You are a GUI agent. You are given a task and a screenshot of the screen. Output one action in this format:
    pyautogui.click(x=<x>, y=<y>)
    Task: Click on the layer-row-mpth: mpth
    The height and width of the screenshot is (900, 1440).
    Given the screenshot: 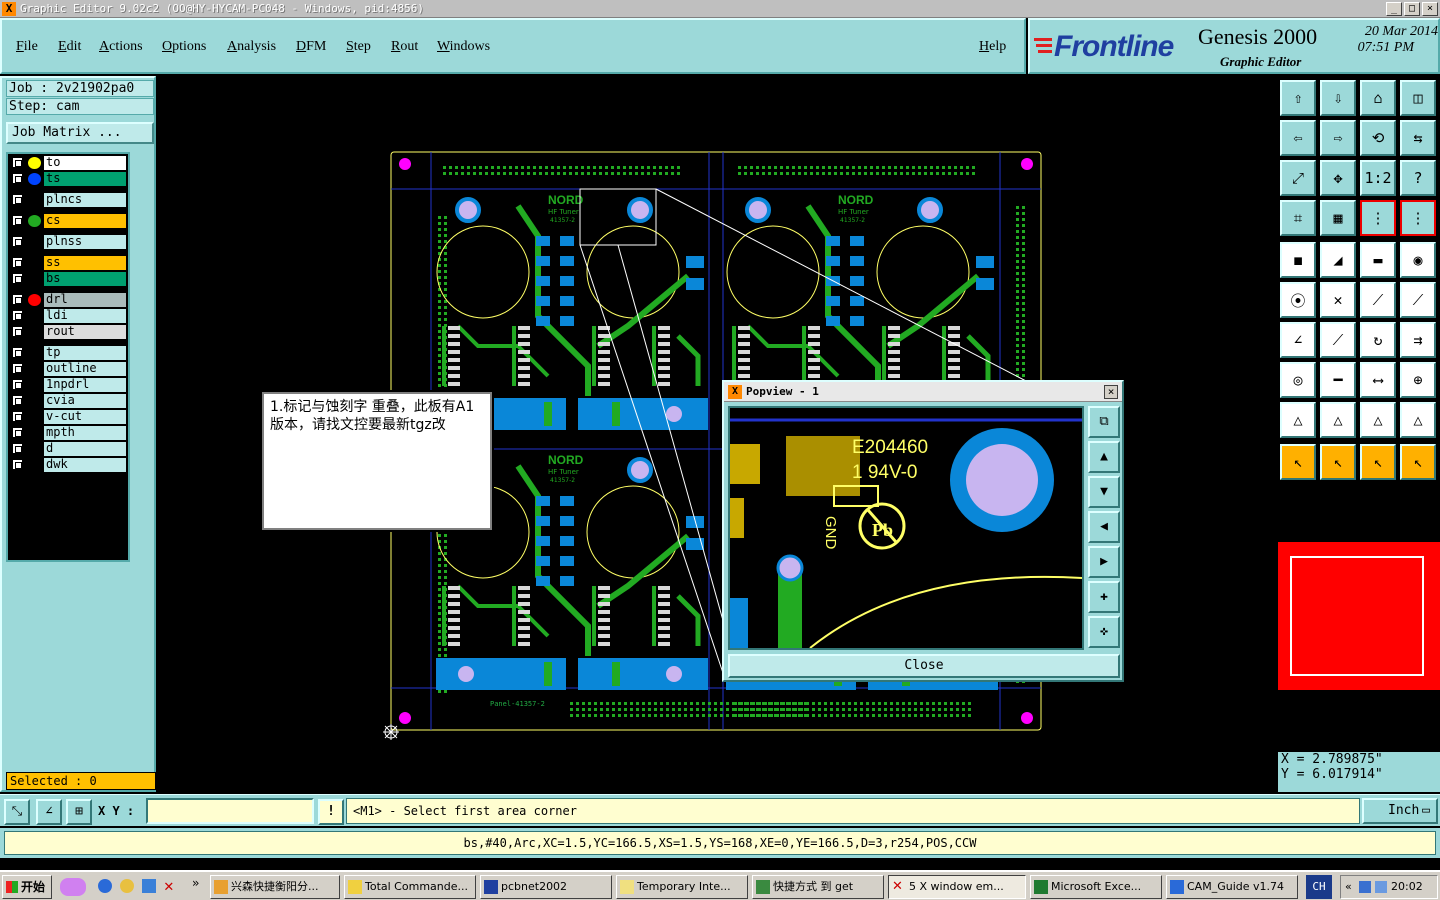 What is the action you would take?
    pyautogui.click(x=69, y=433)
    